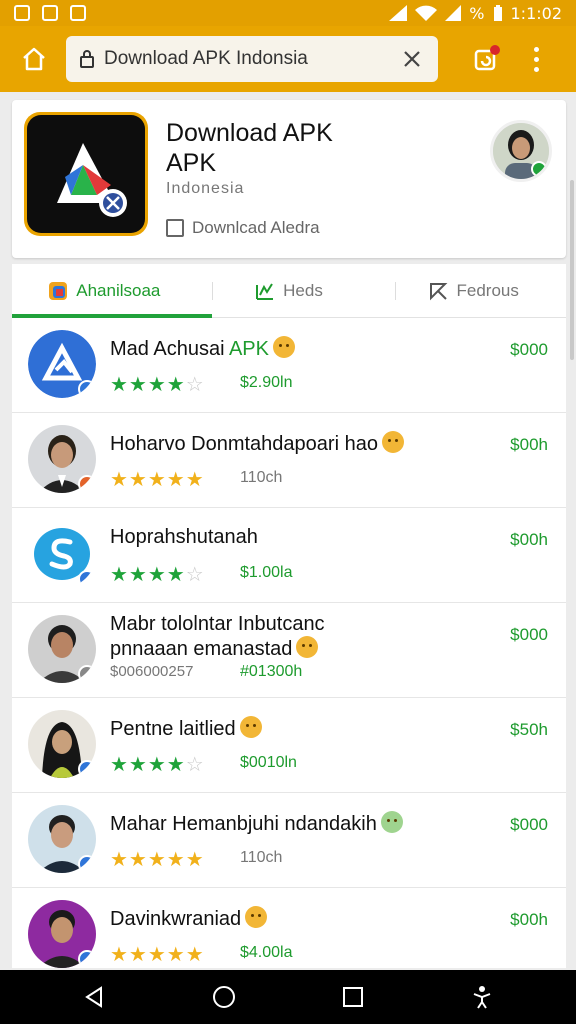 The image size is (576, 1024). Describe the element at coordinates (289, 555) in the screenshot. I see `list-item: Hoprahshutanah ★★★★☆ $1.00la $00h` at that location.